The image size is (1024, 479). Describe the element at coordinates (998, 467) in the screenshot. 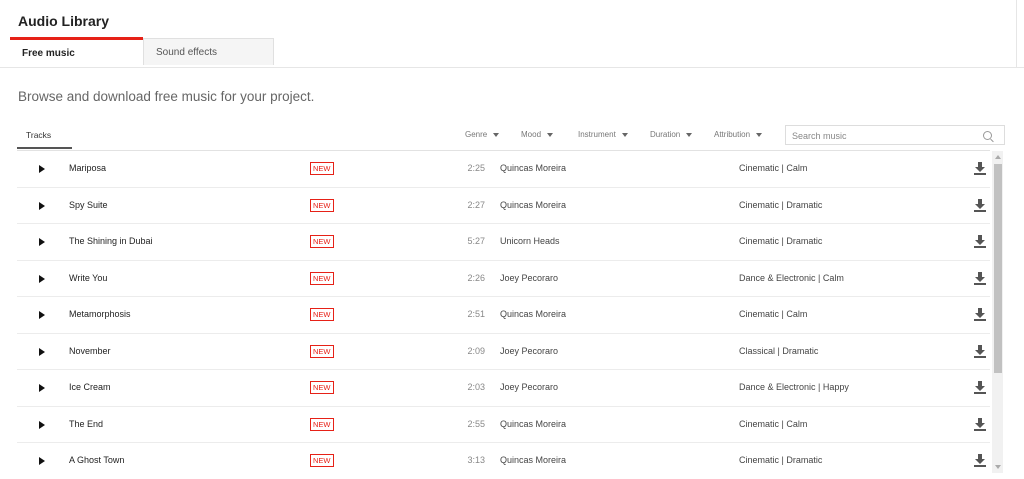

I see `scroll-down-arrow-icon` at that location.